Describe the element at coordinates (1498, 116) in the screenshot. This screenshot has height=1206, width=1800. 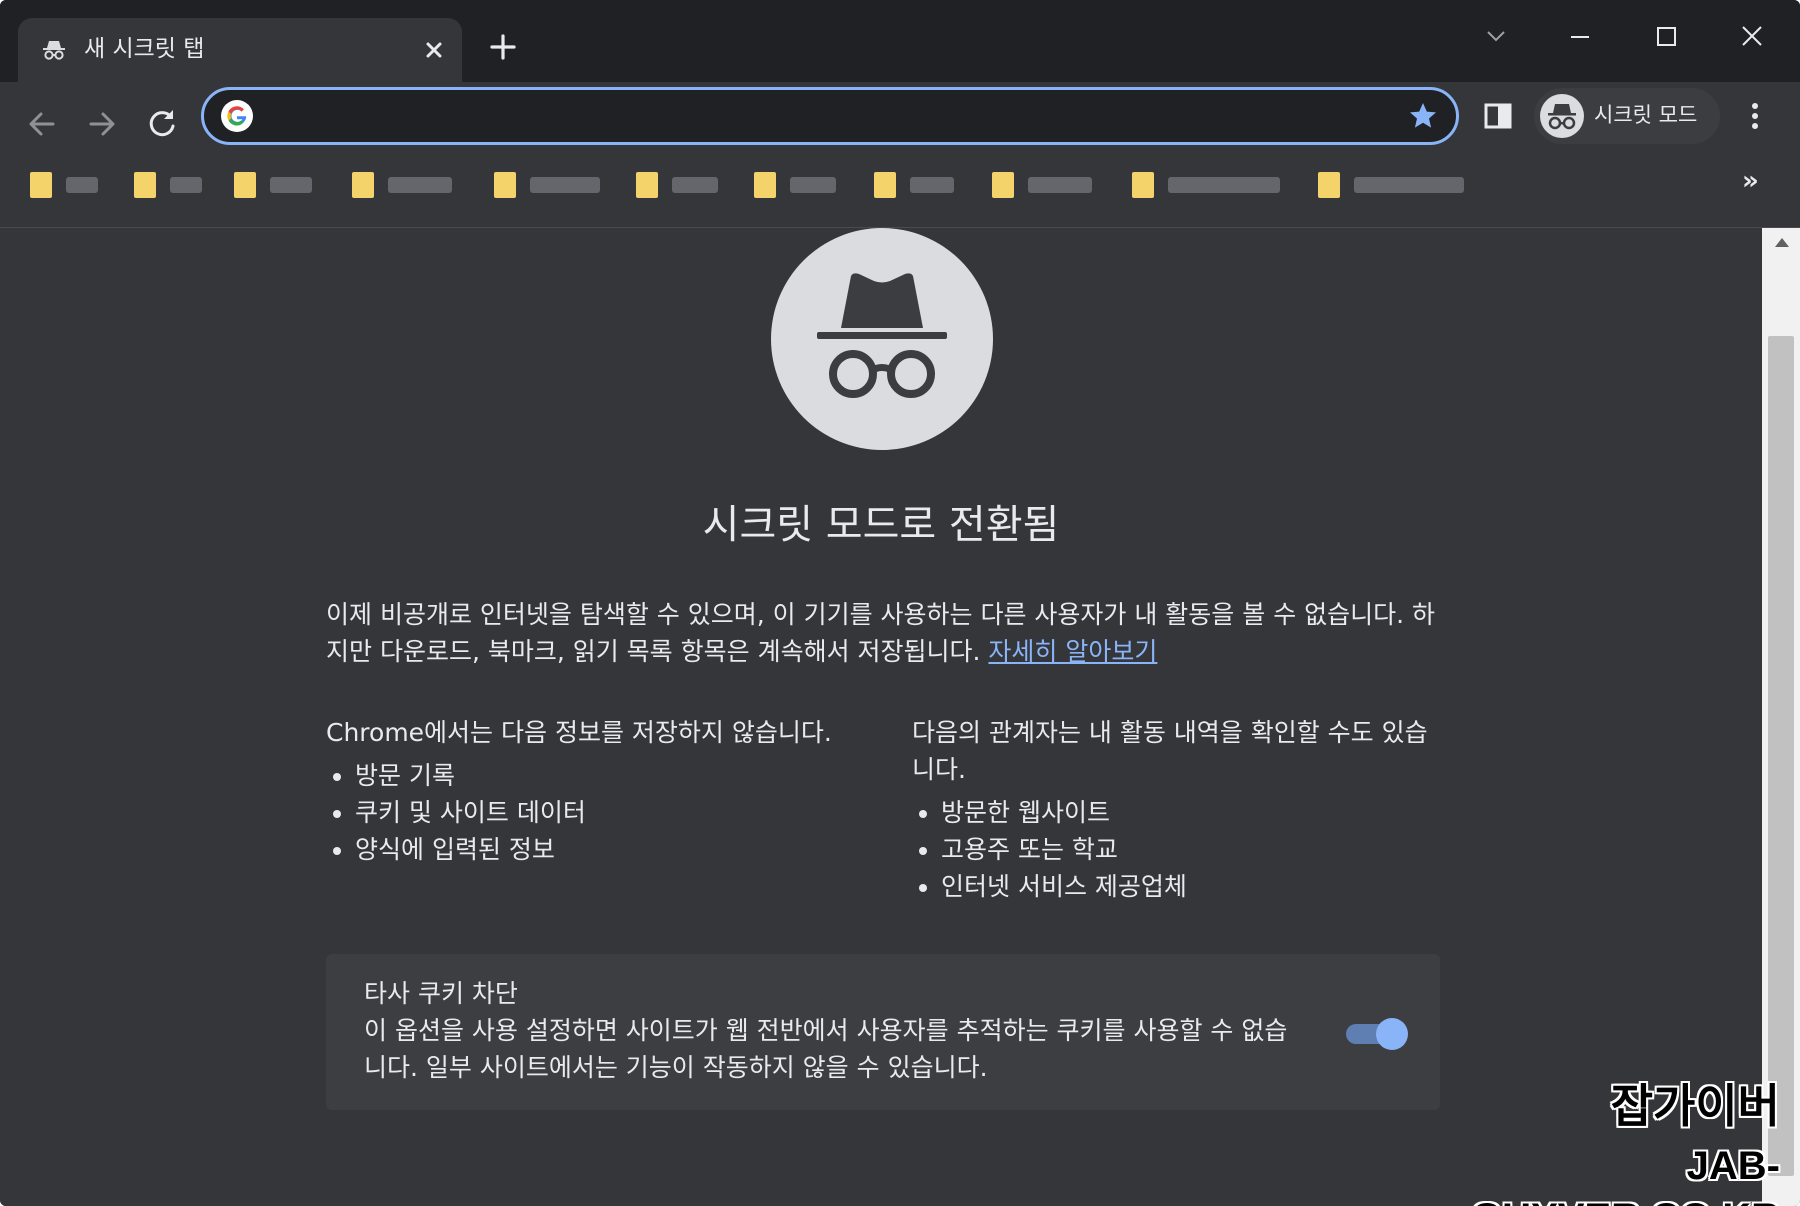
I see `side-panel-icon` at that location.